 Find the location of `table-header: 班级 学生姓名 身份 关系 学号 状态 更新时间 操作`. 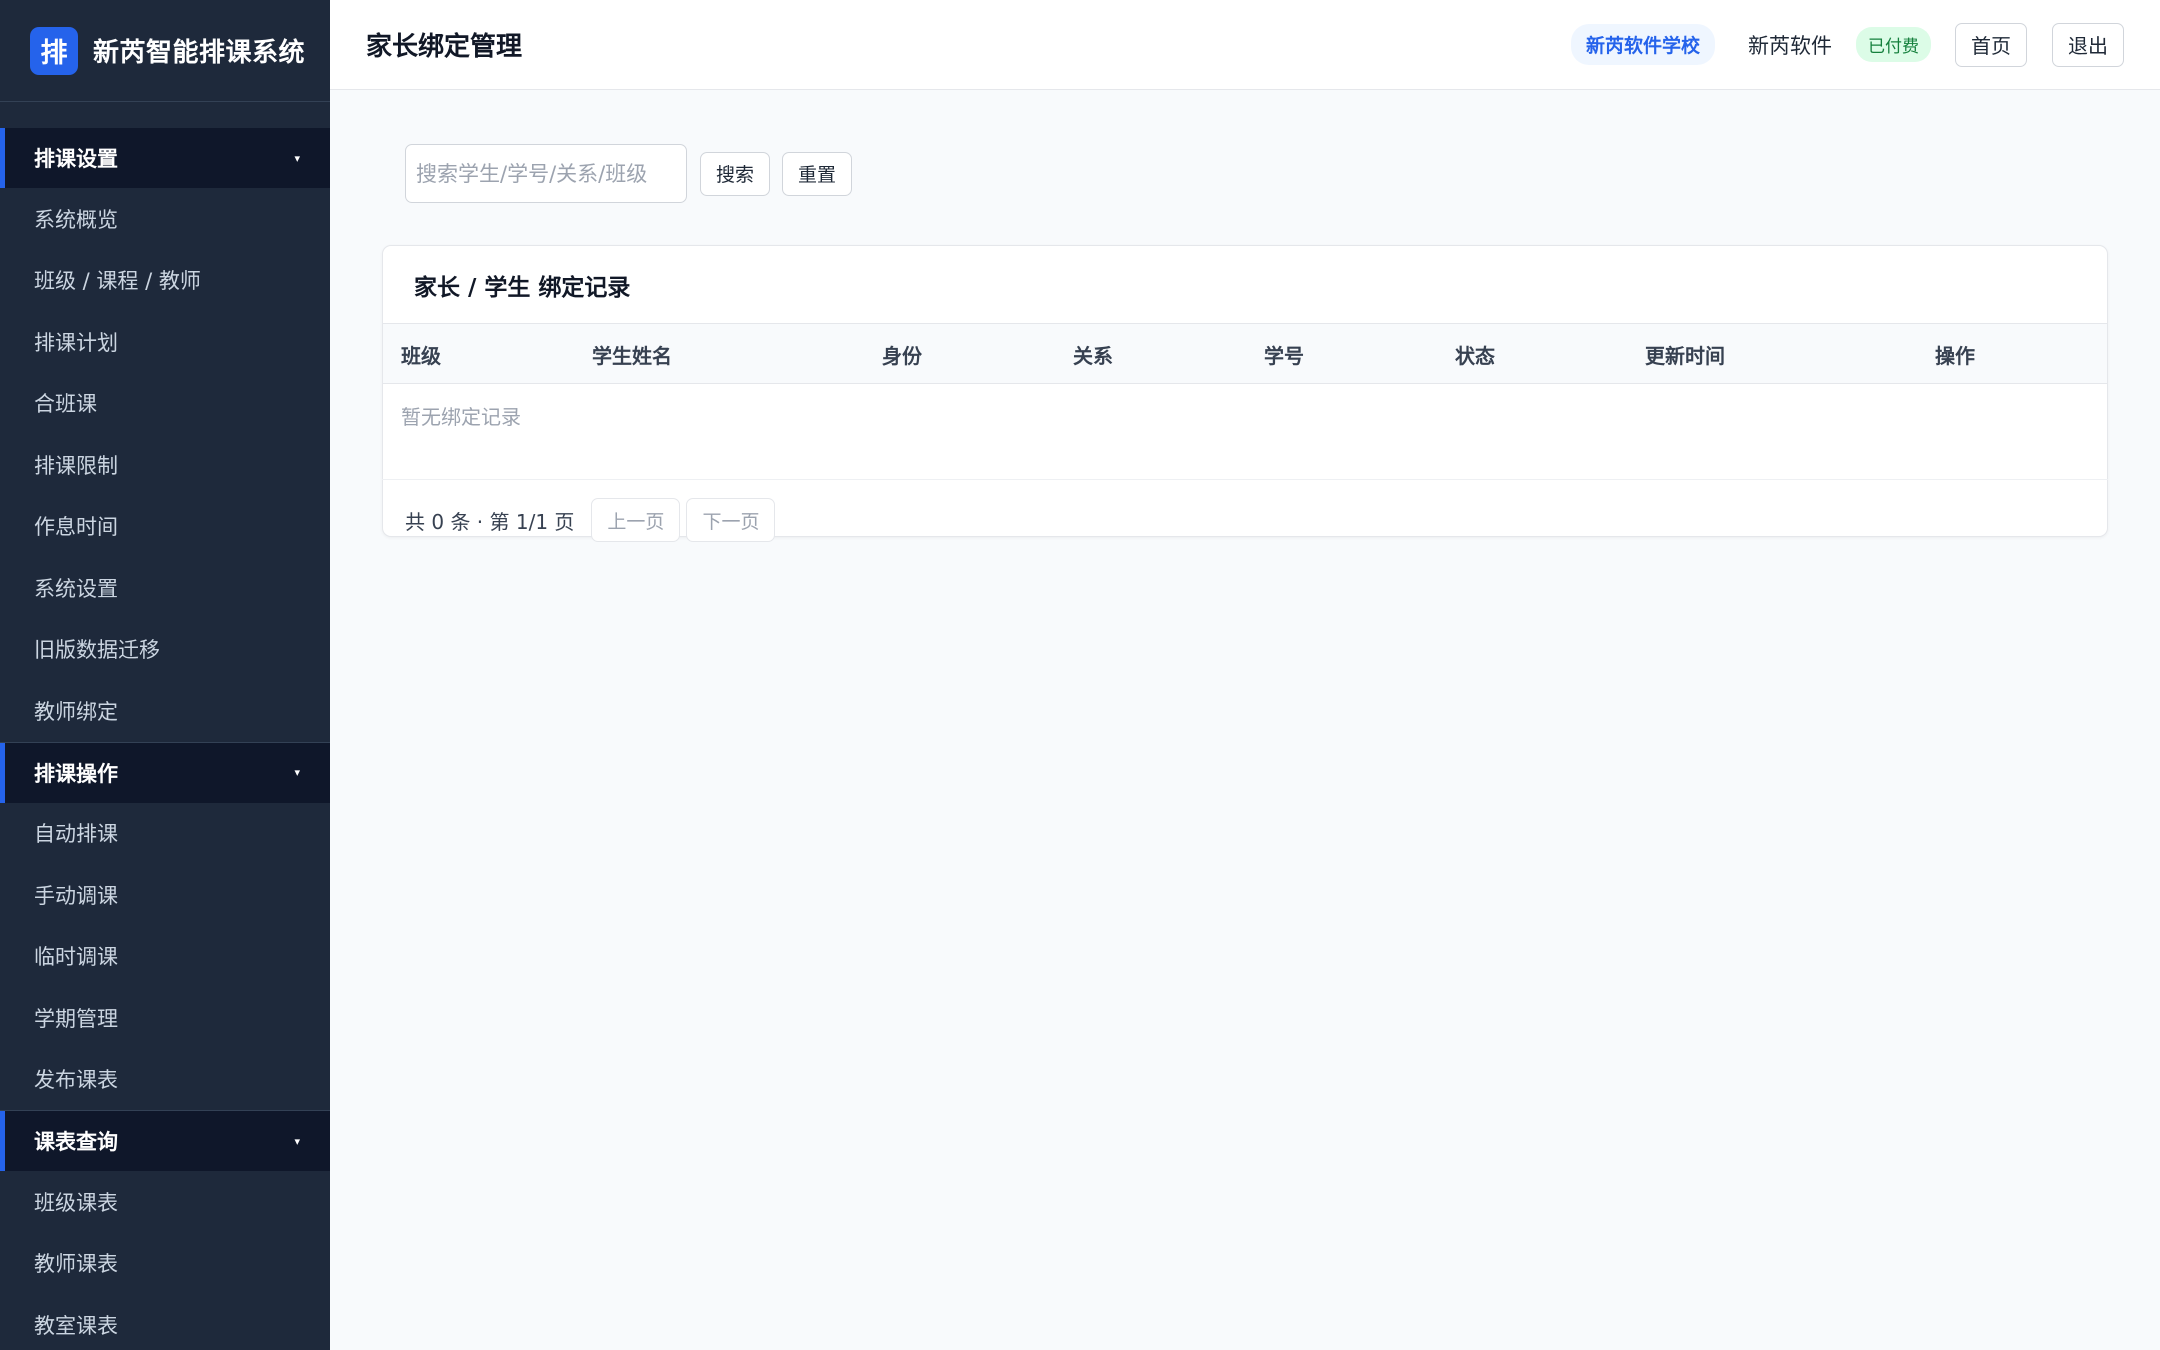

table-header: 班级 学生姓名 身份 关系 学号 状态 更新时间 操作 is located at coordinates (1245, 354).